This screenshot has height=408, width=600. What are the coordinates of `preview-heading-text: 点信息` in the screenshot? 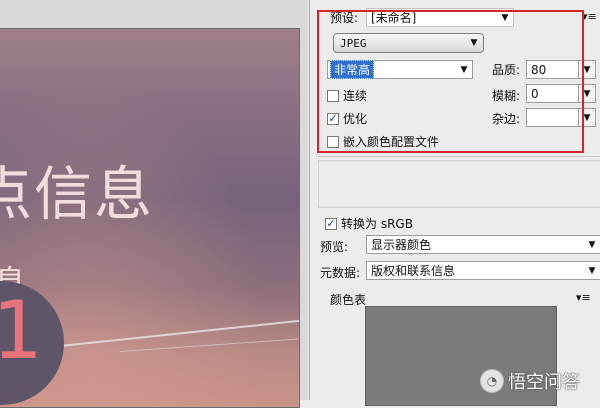 It's located at (77, 194).